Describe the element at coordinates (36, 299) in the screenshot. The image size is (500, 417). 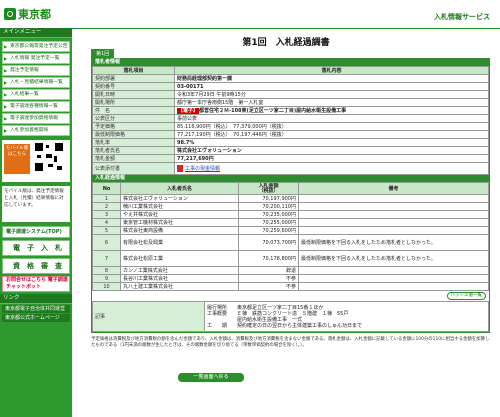
I see `links-title: リンク` at that location.